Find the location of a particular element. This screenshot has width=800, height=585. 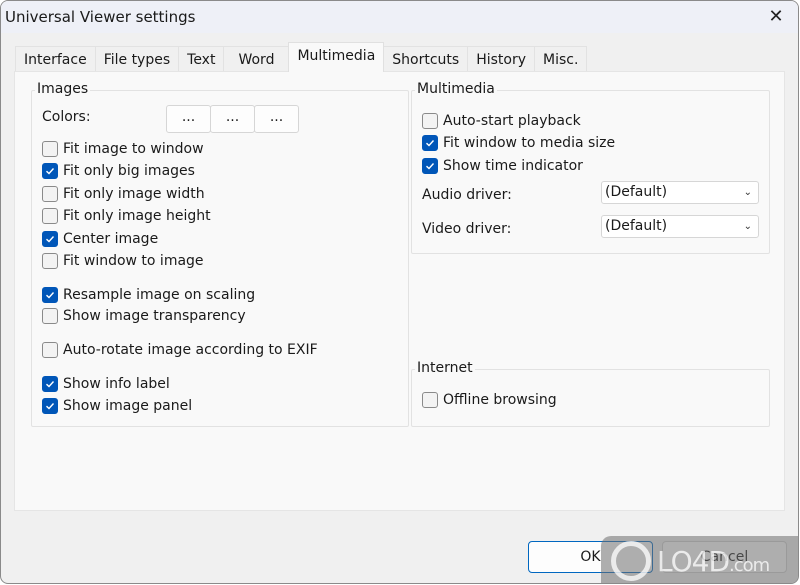

audio-driver-label: Audio driver: is located at coordinates (467, 195).